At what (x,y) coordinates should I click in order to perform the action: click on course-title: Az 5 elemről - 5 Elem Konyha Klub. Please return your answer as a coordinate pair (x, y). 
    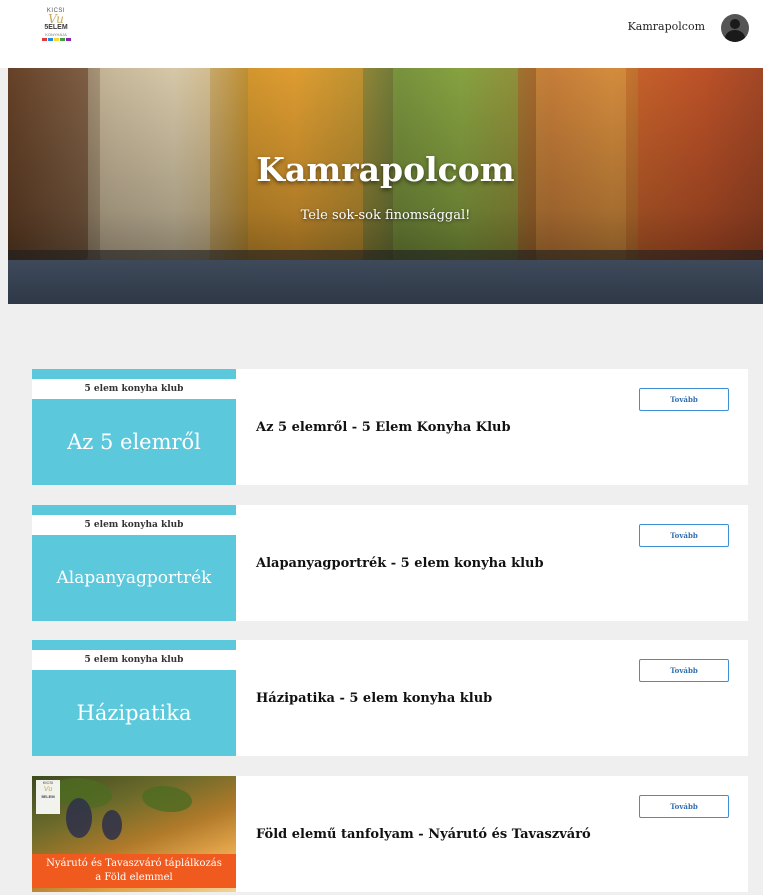
    Looking at the image, I should click on (383, 427).